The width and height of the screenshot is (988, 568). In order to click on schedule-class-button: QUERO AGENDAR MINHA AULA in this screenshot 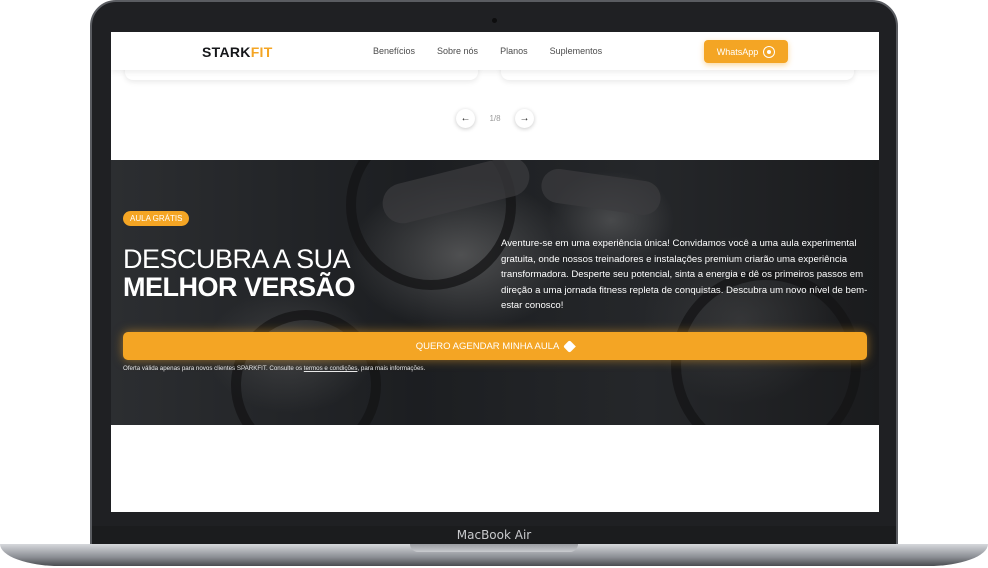, I will do `click(495, 346)`.